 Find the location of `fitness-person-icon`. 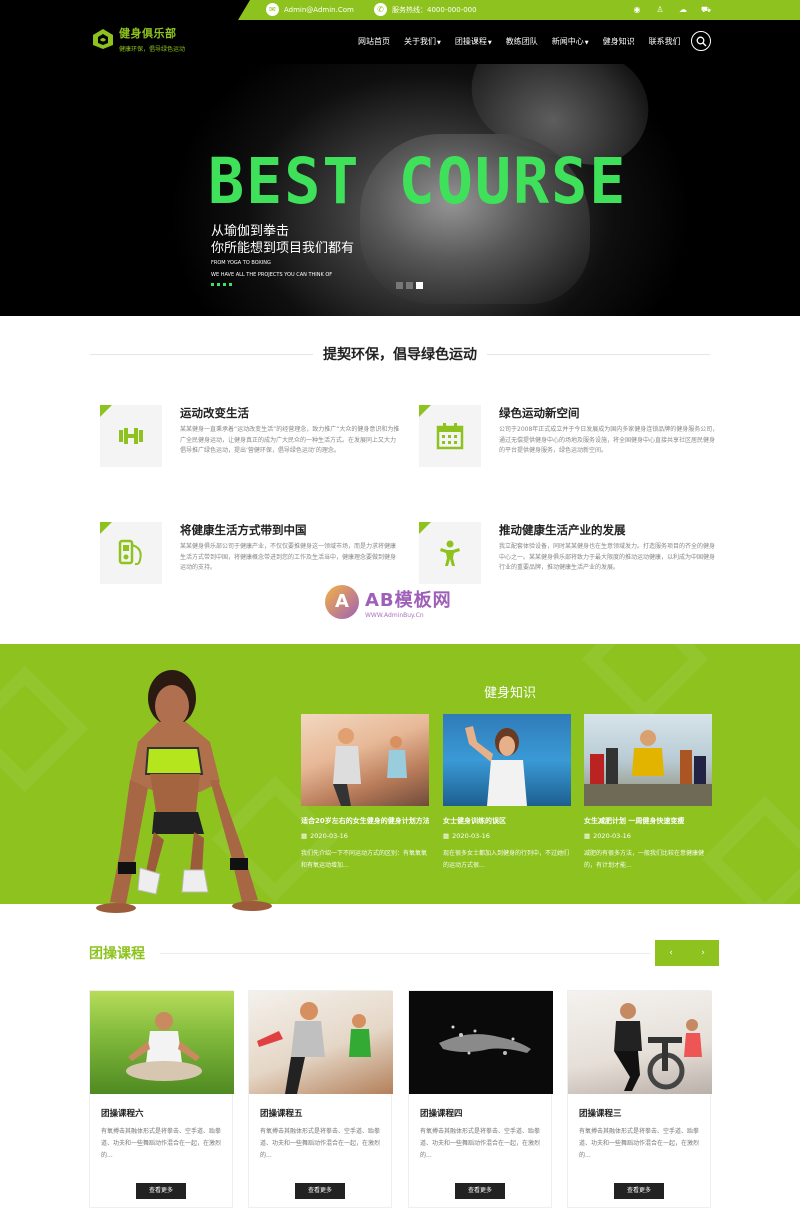

fitness-person-icon is located at coordinates (450, 553).